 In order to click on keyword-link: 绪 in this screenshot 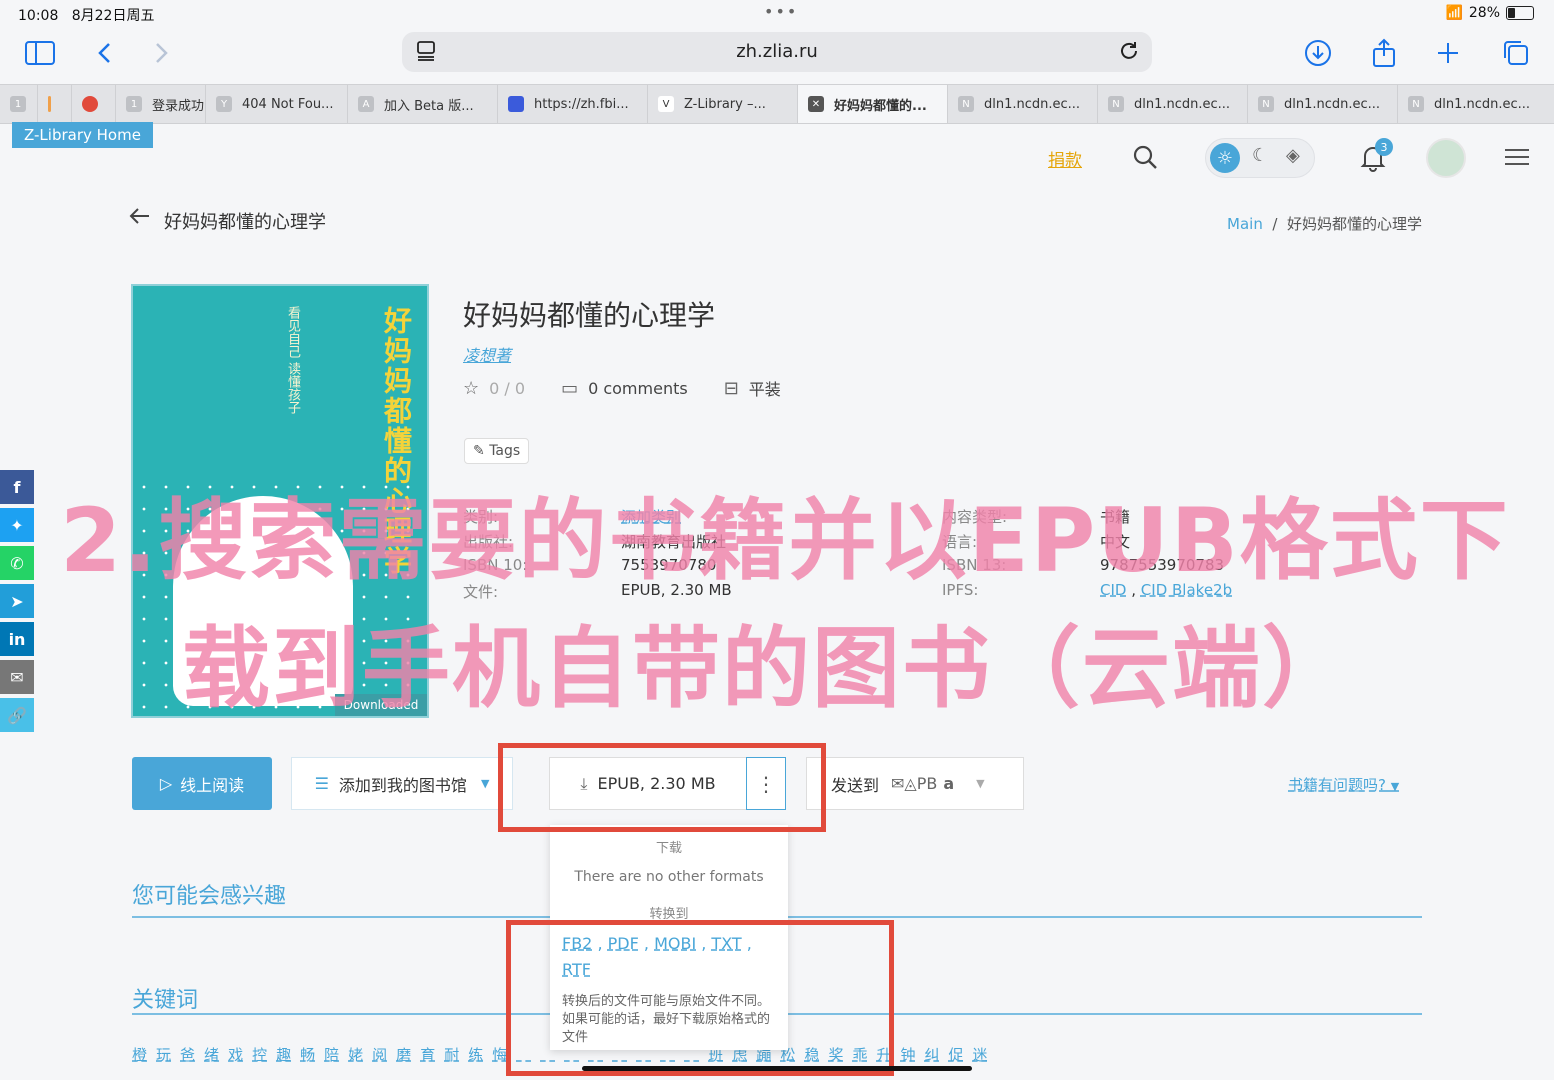, I will do `click(211, 1055)`.